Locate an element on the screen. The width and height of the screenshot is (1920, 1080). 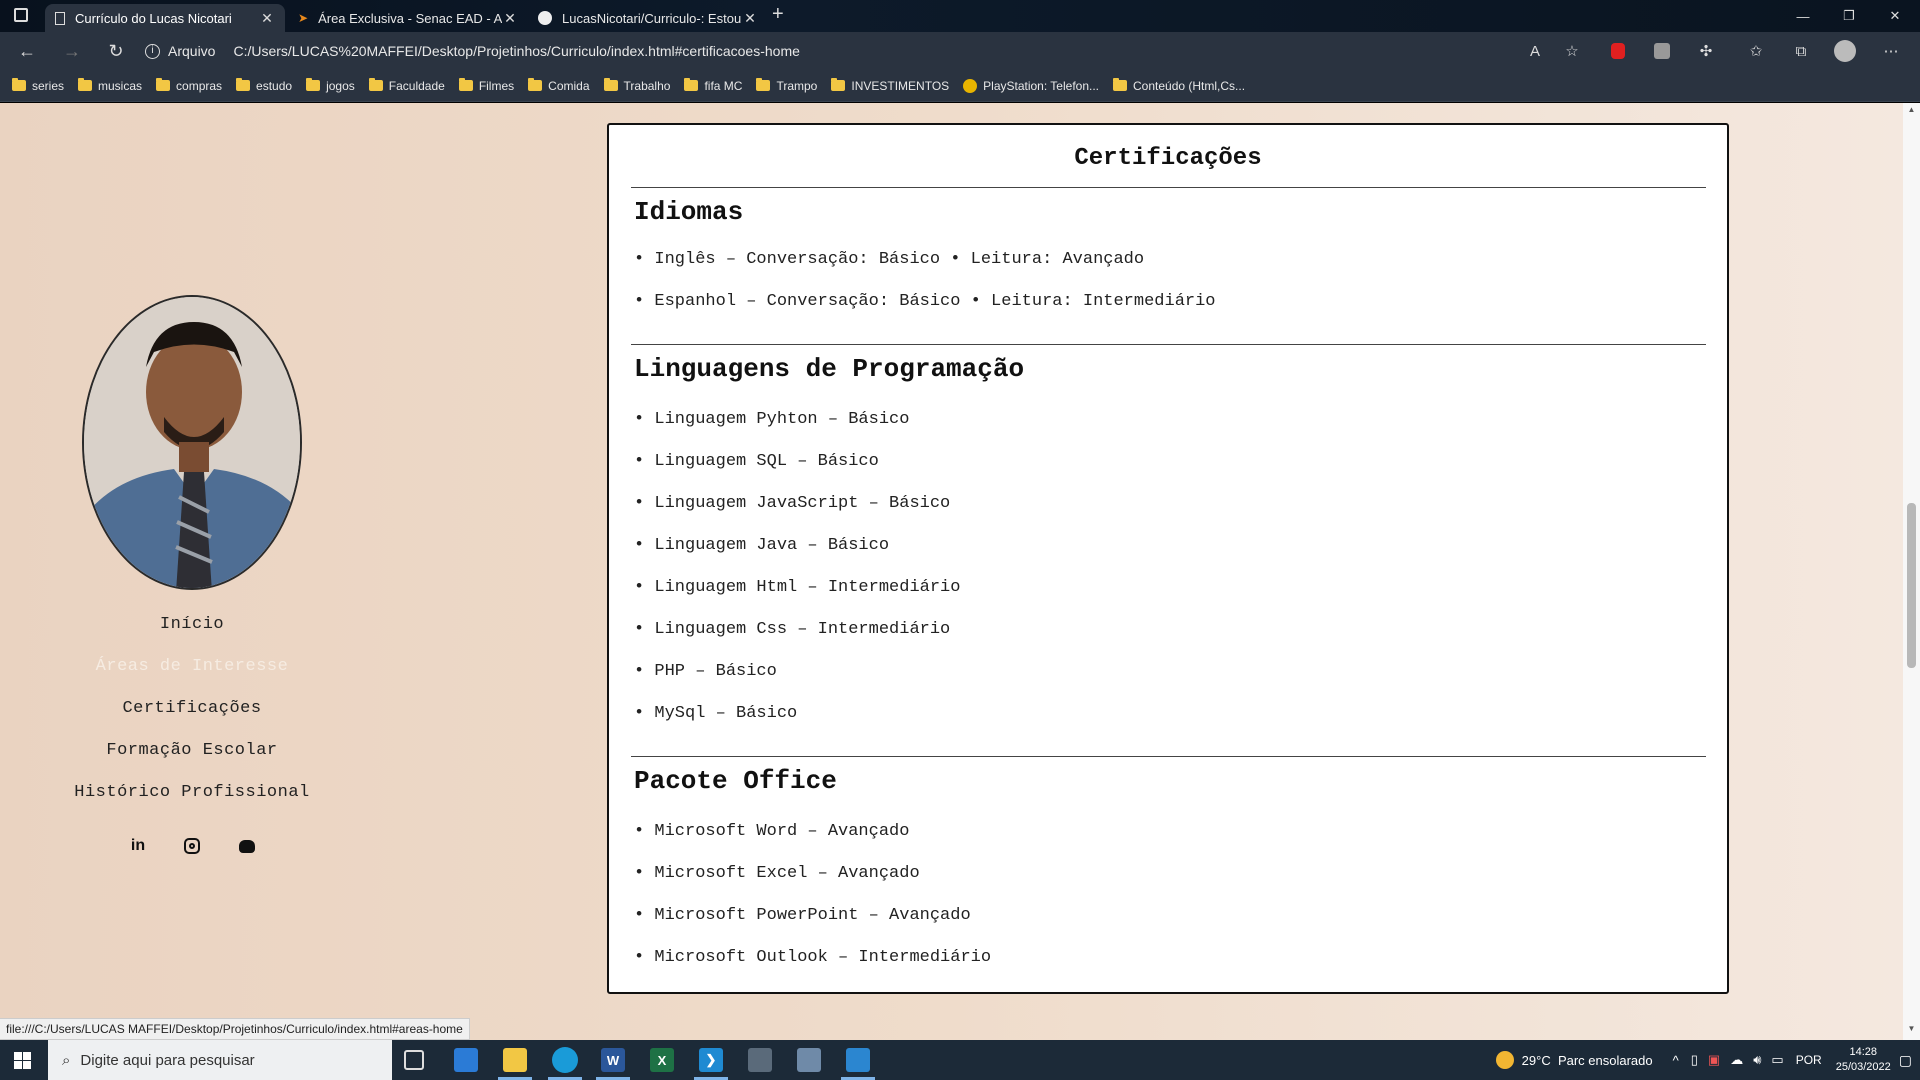
github-icon is located at coordinates (247, 846).